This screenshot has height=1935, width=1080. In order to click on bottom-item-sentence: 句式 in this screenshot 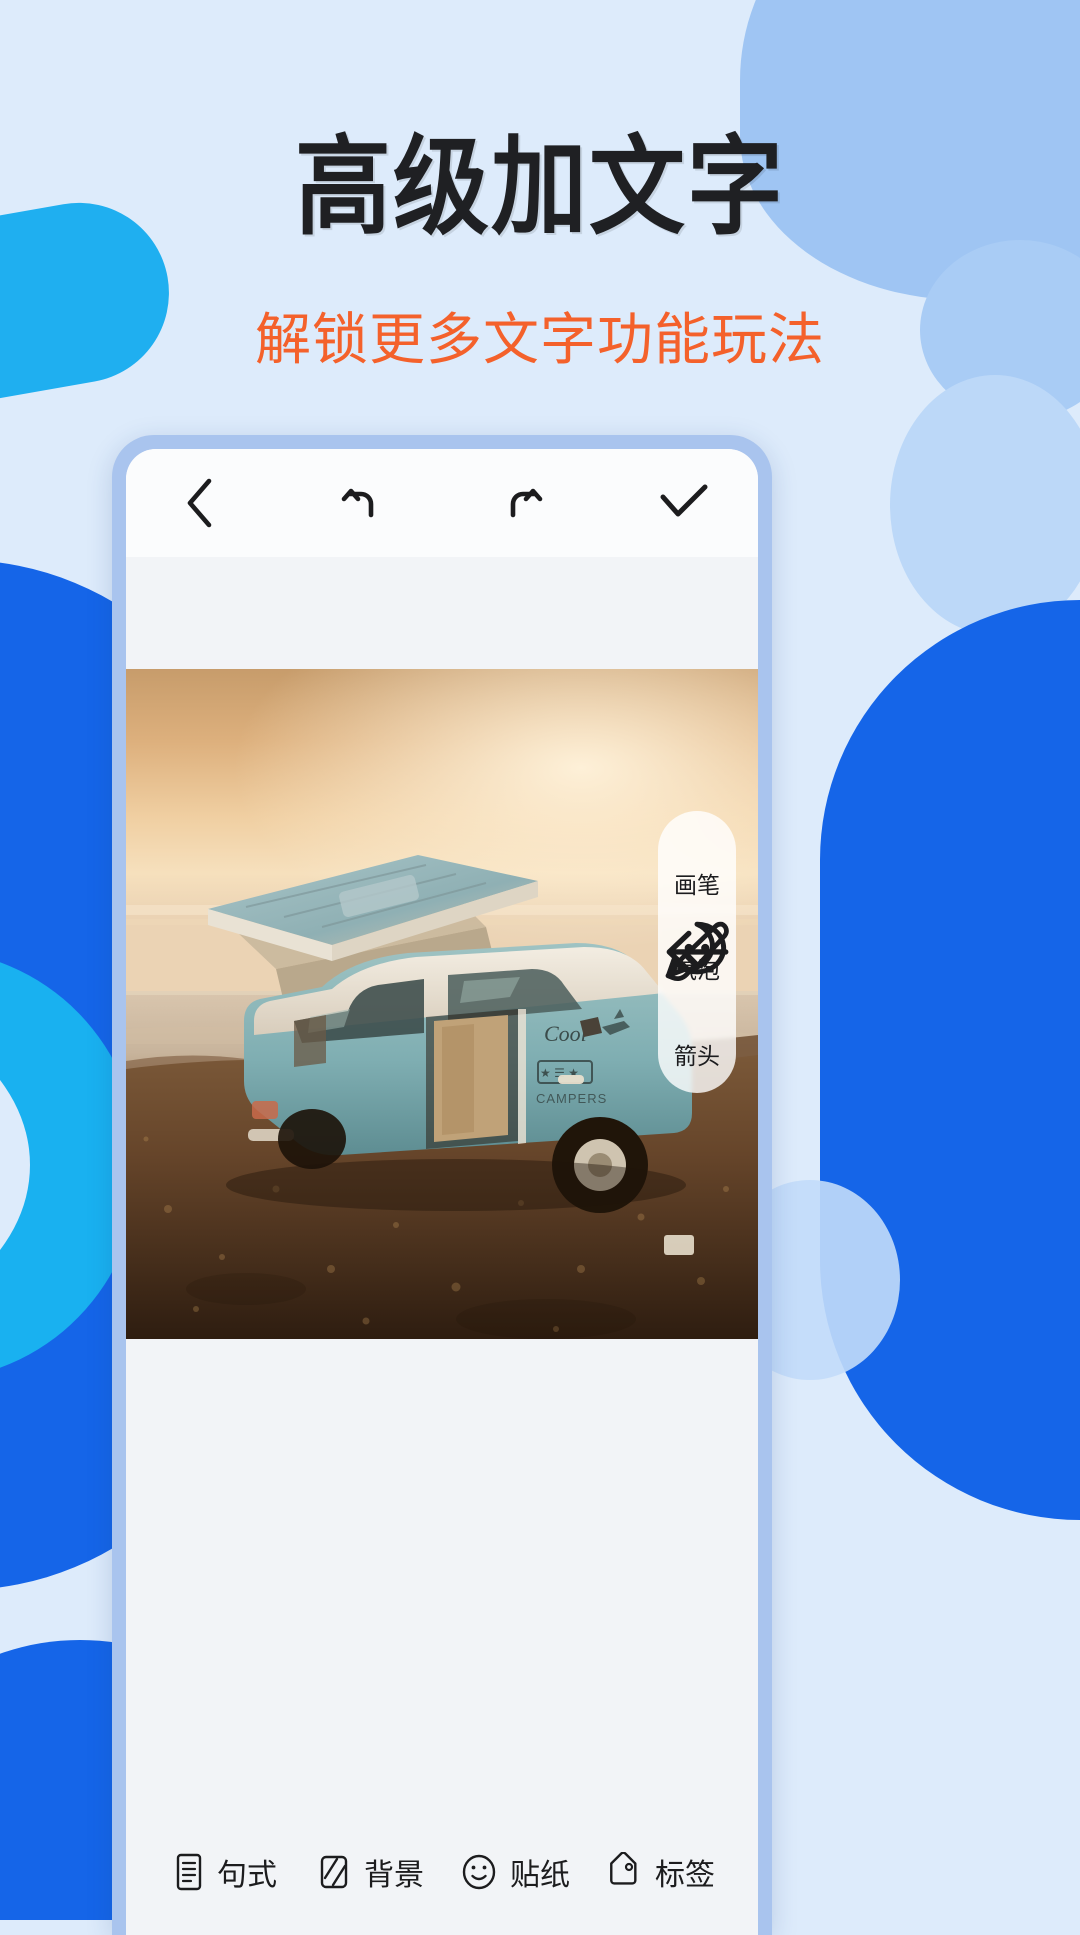, I will do `click(224, 1872)`.